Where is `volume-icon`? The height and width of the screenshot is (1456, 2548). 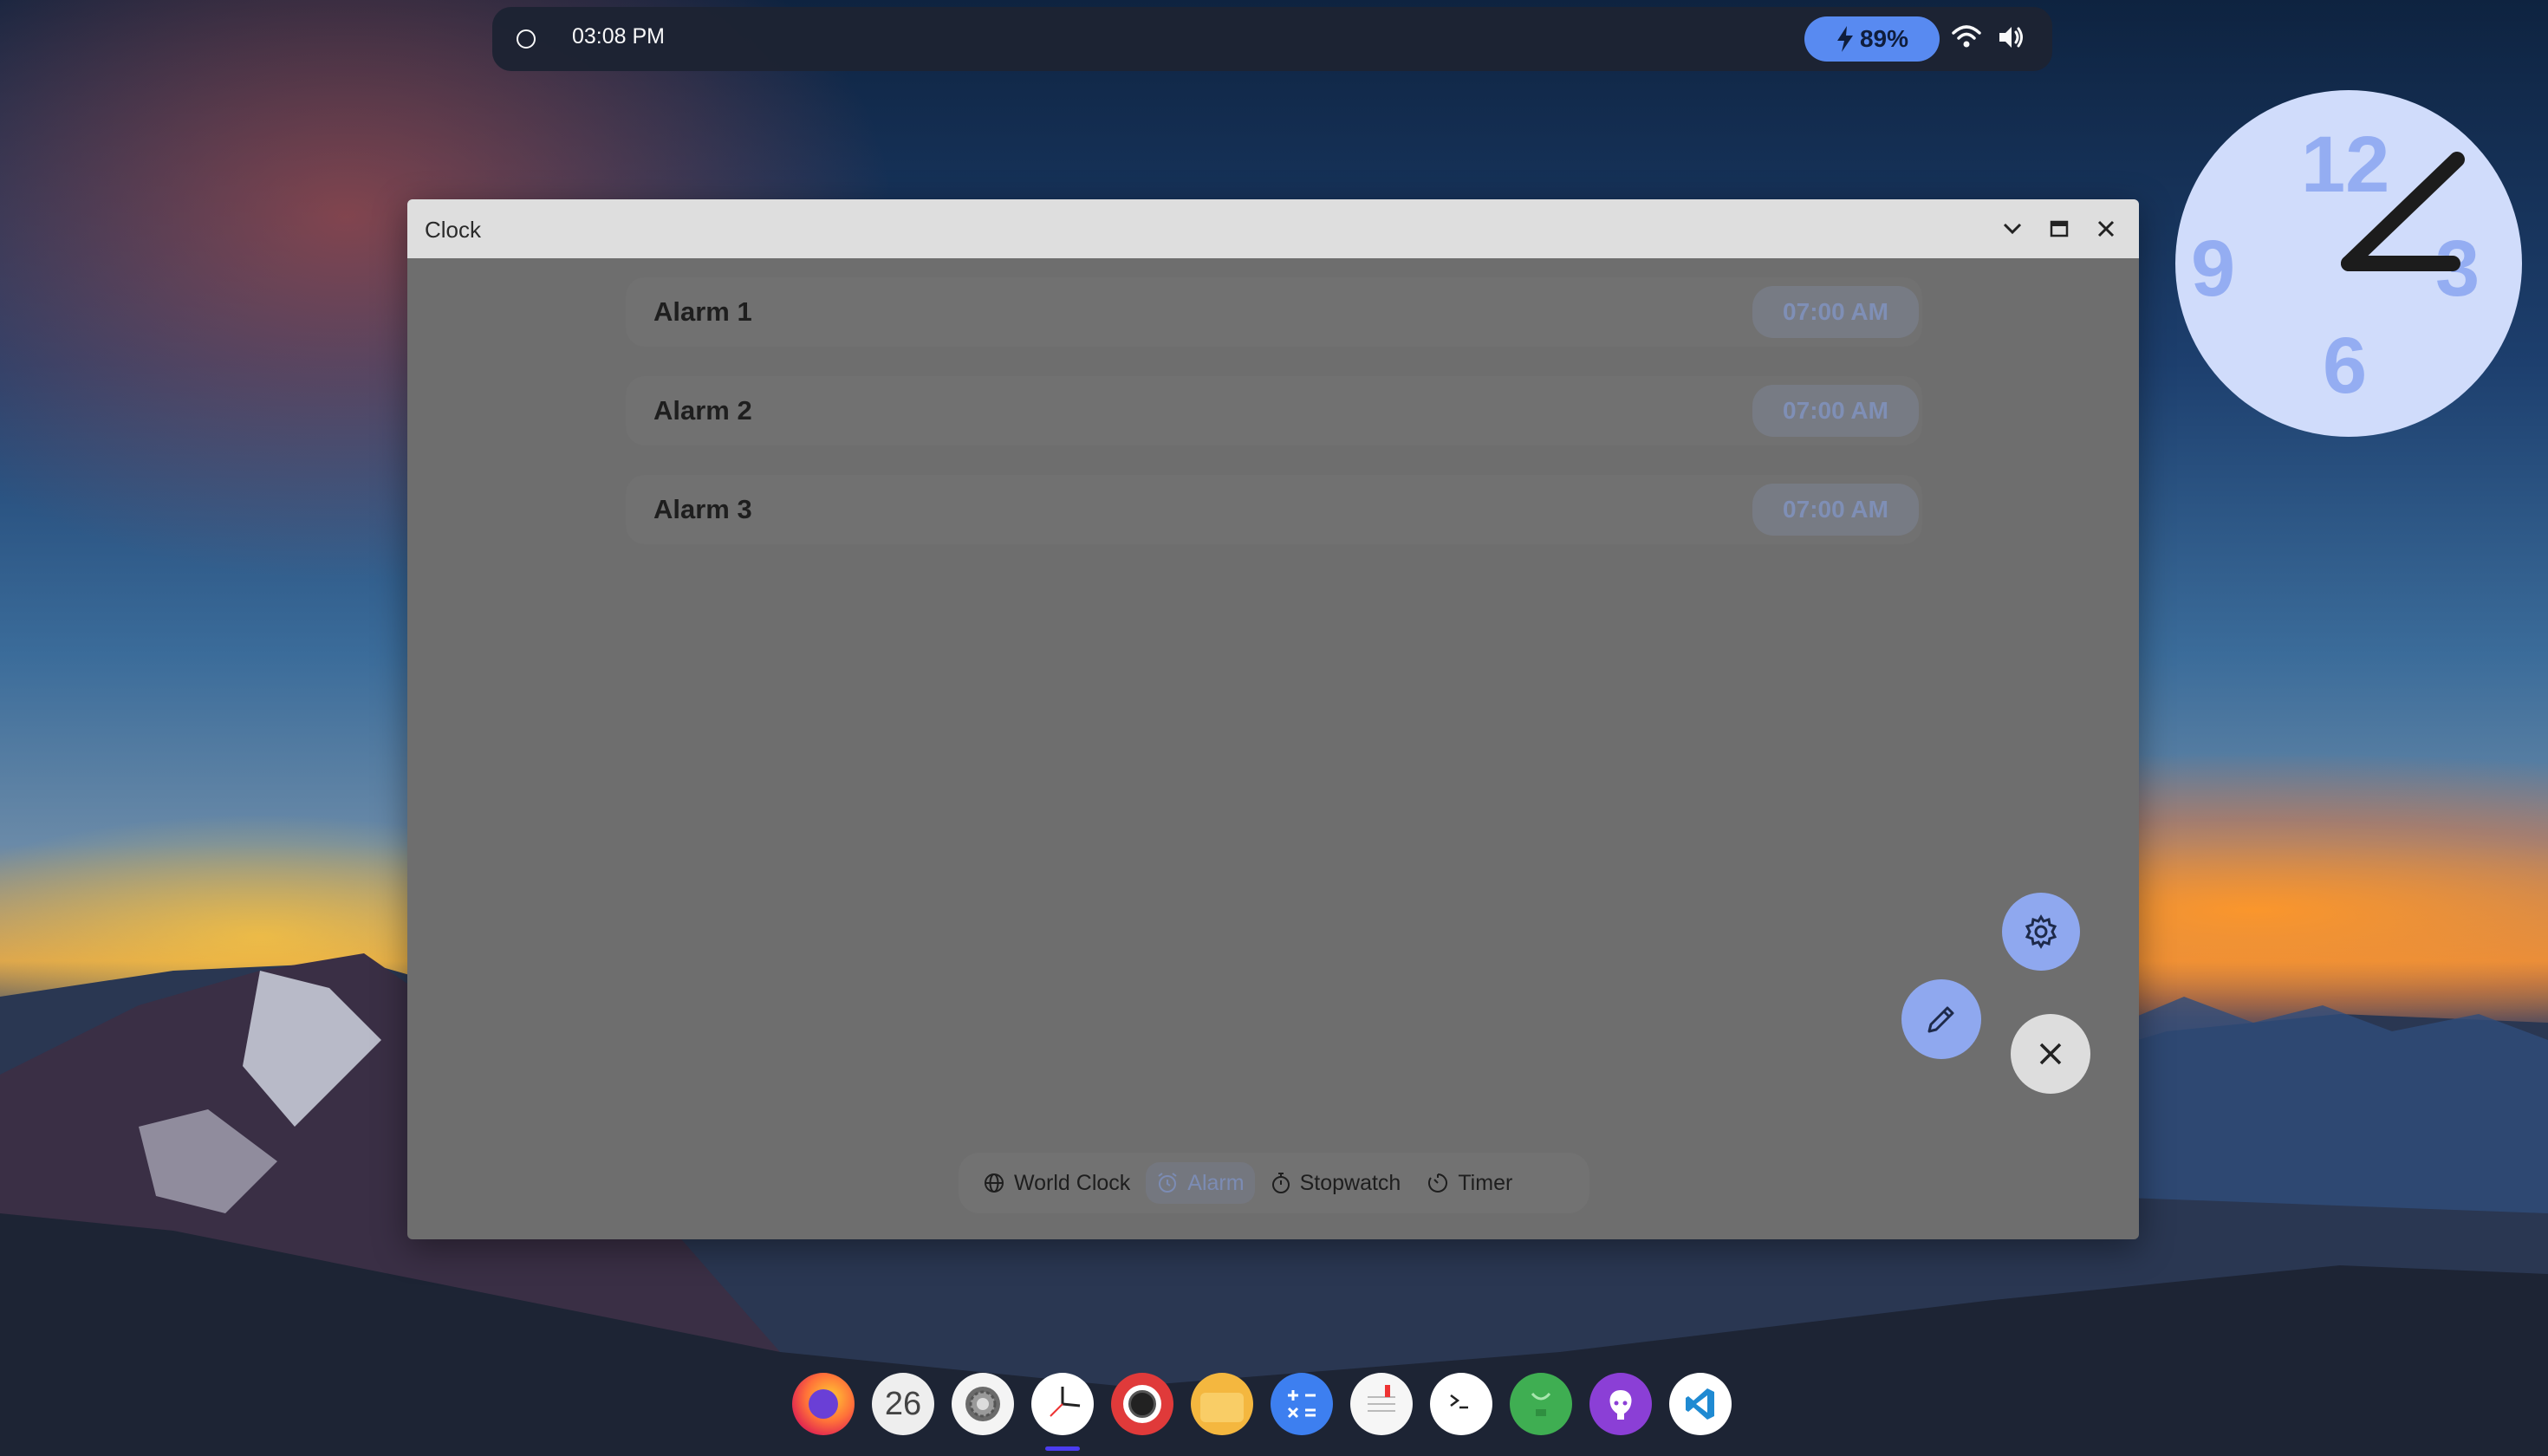
volume-icon is located at coordinates (2011, 37).